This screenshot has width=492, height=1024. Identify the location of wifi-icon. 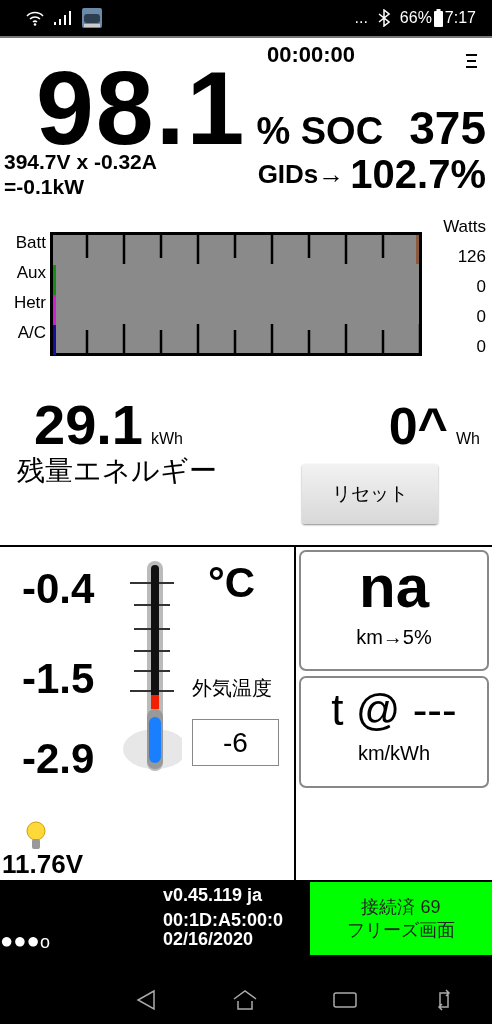
(35, 18).